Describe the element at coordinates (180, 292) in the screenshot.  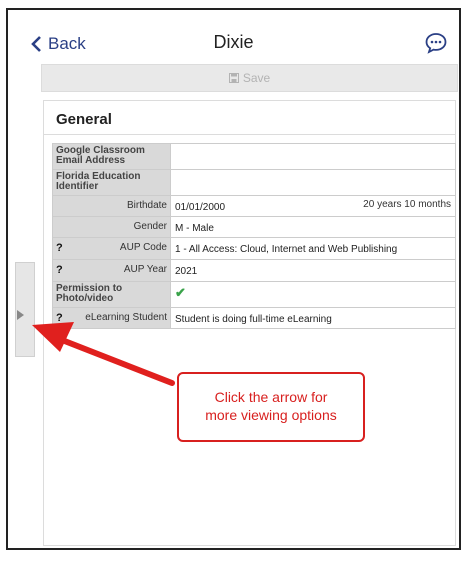
I see `check-icon: ✔` at that location.